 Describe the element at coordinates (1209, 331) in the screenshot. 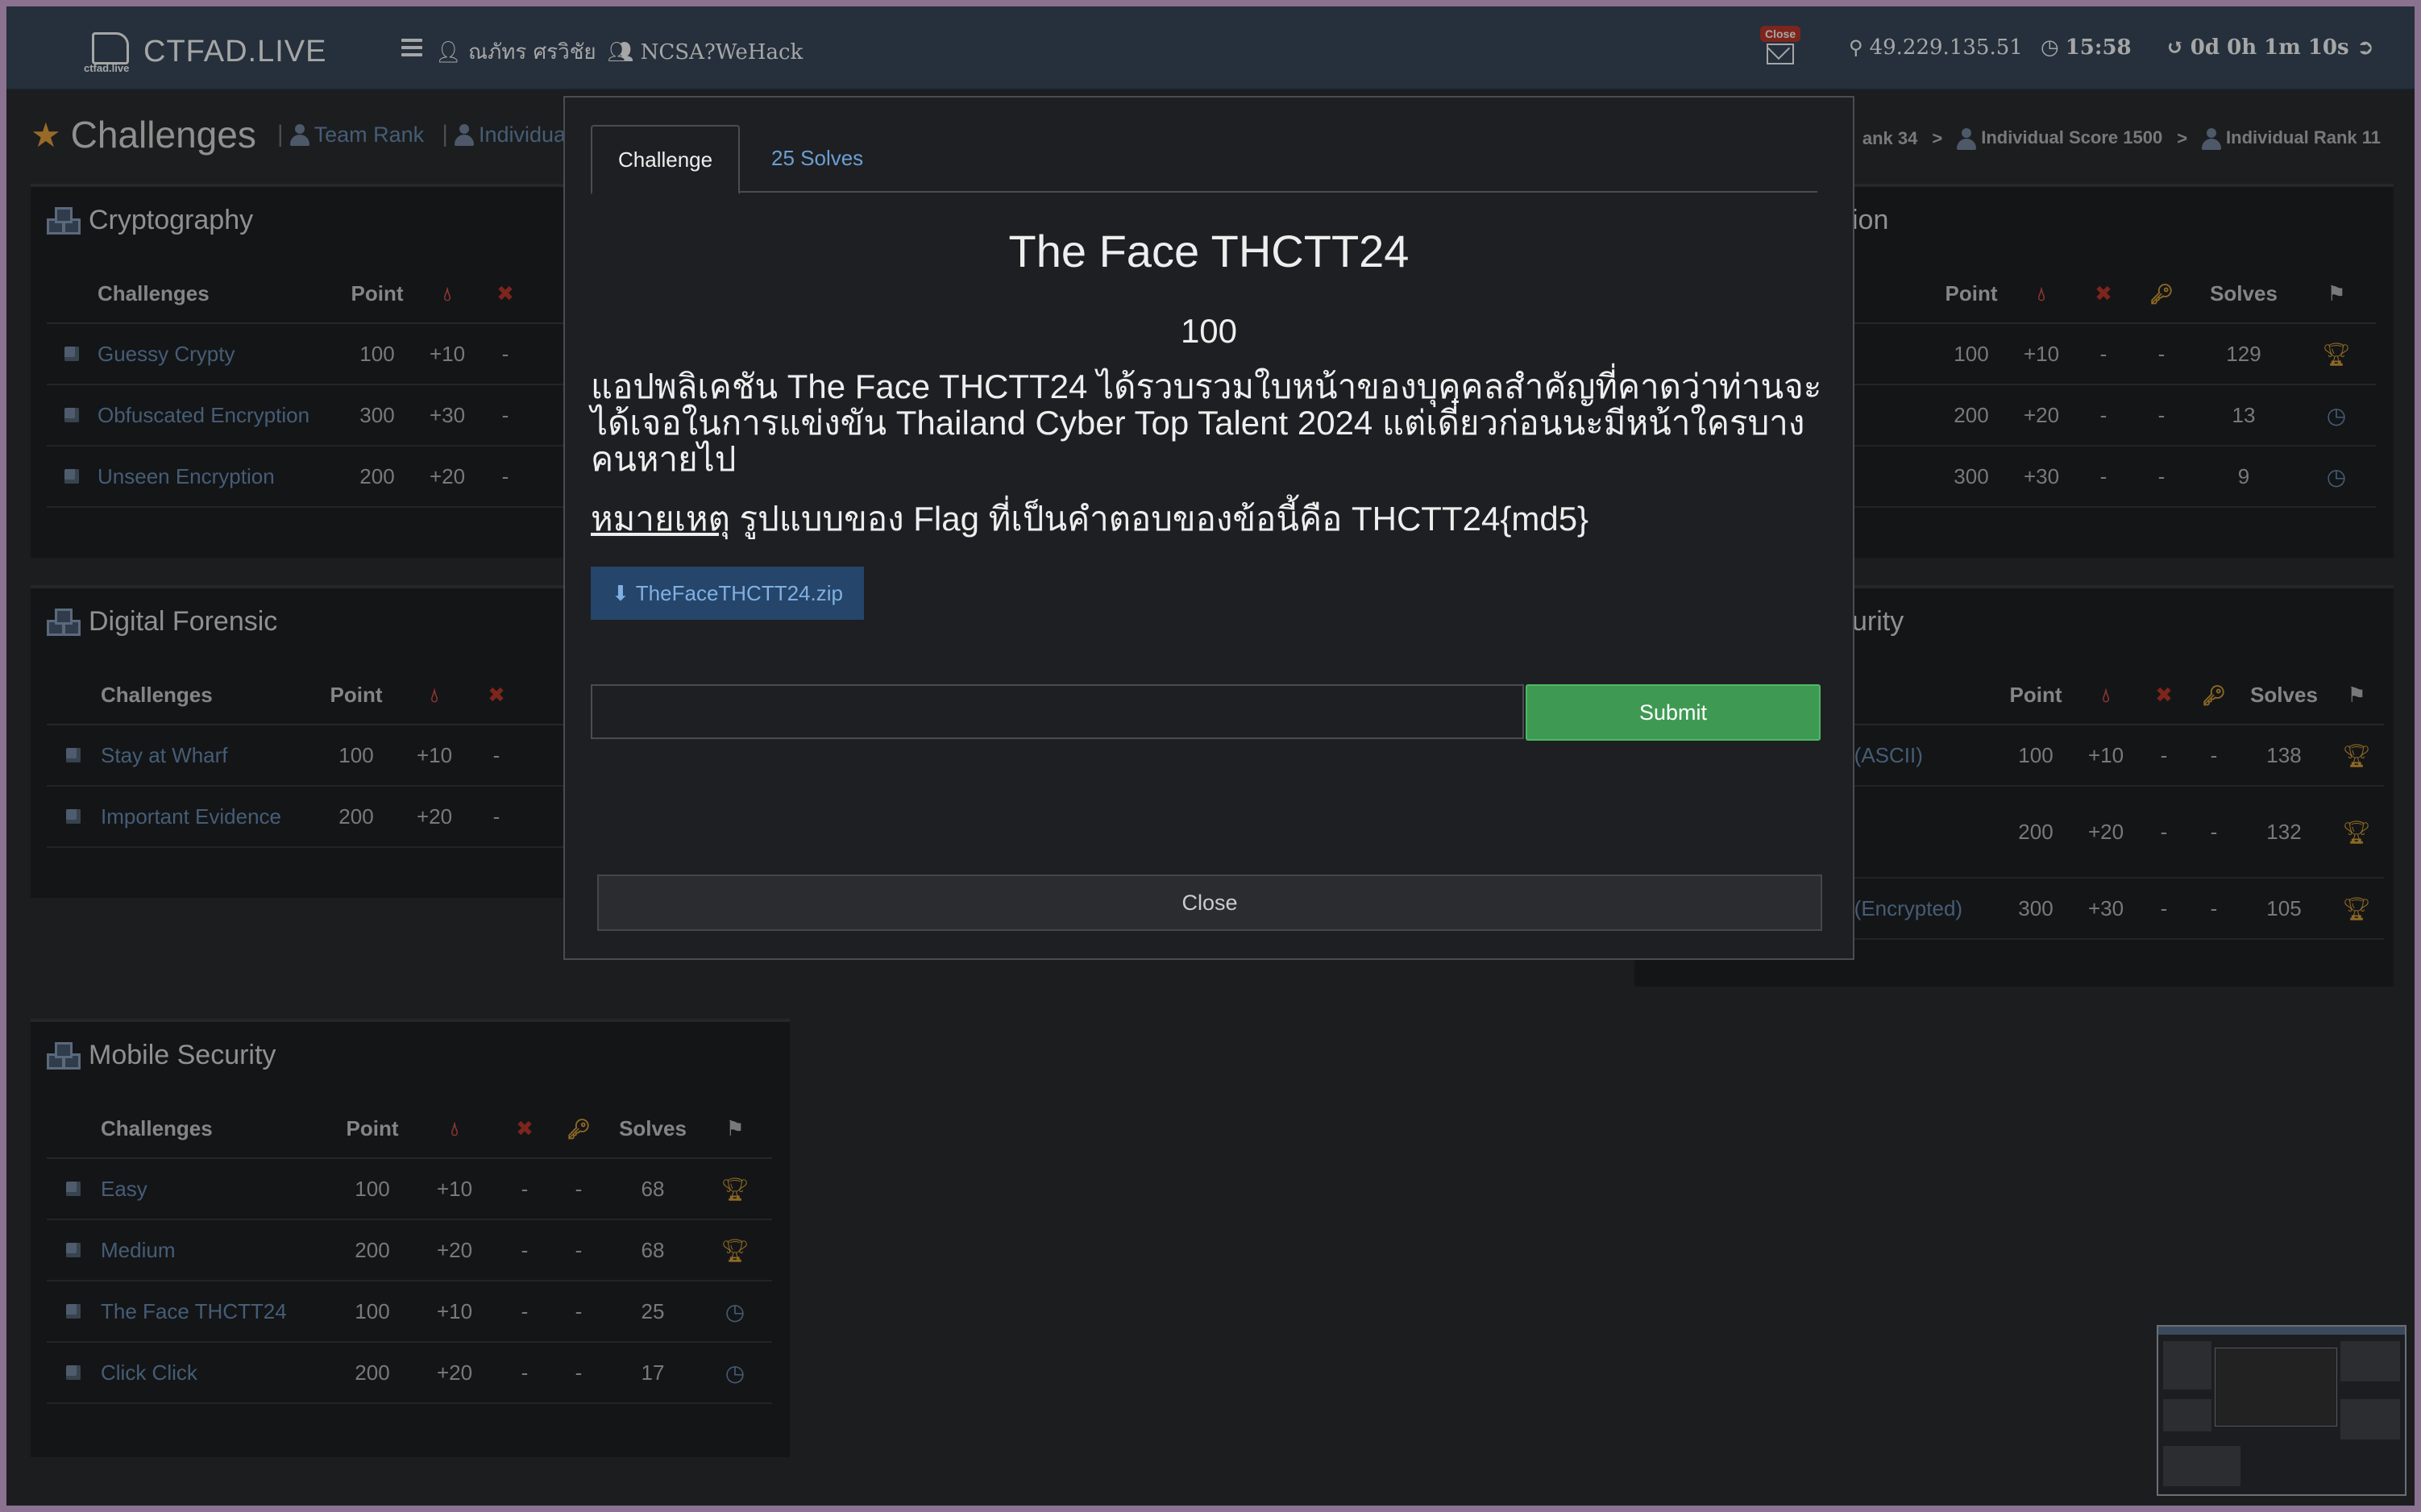

I see `challenge-points: 100` at that location.